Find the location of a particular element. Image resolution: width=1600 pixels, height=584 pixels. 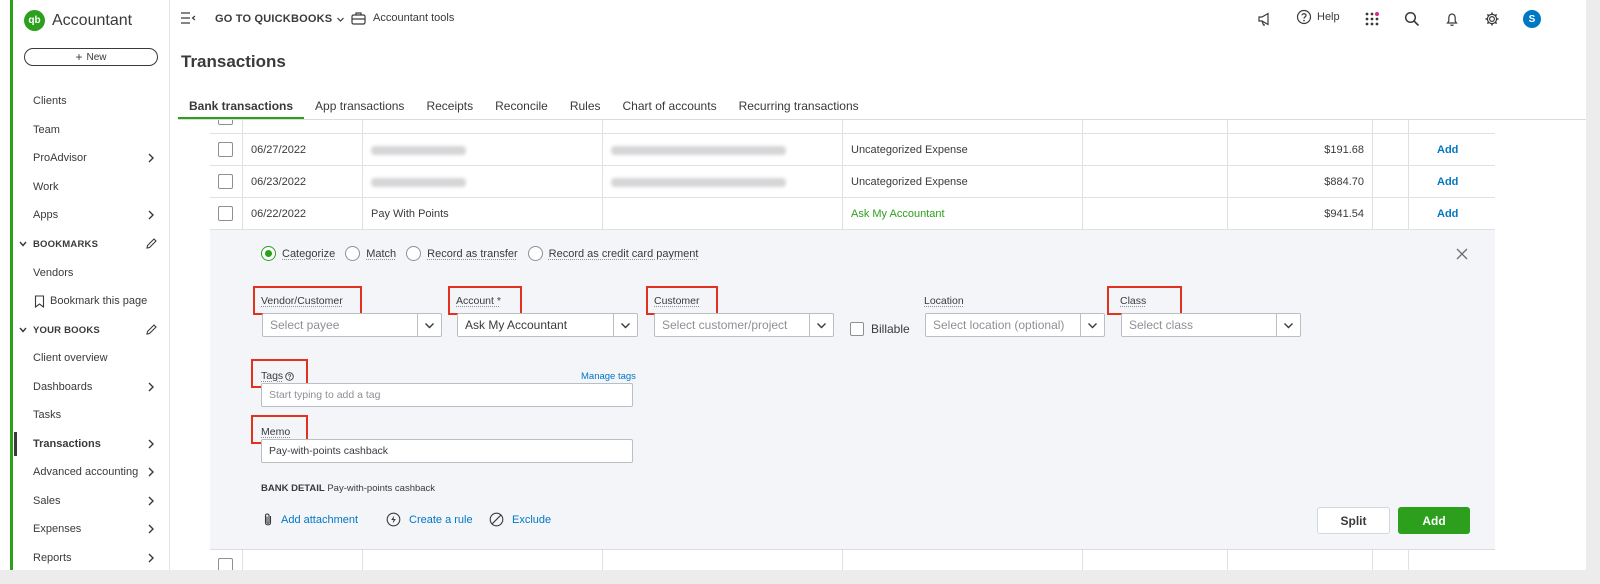

sidebar-item-team: Team is located at coordinates (91, 130).